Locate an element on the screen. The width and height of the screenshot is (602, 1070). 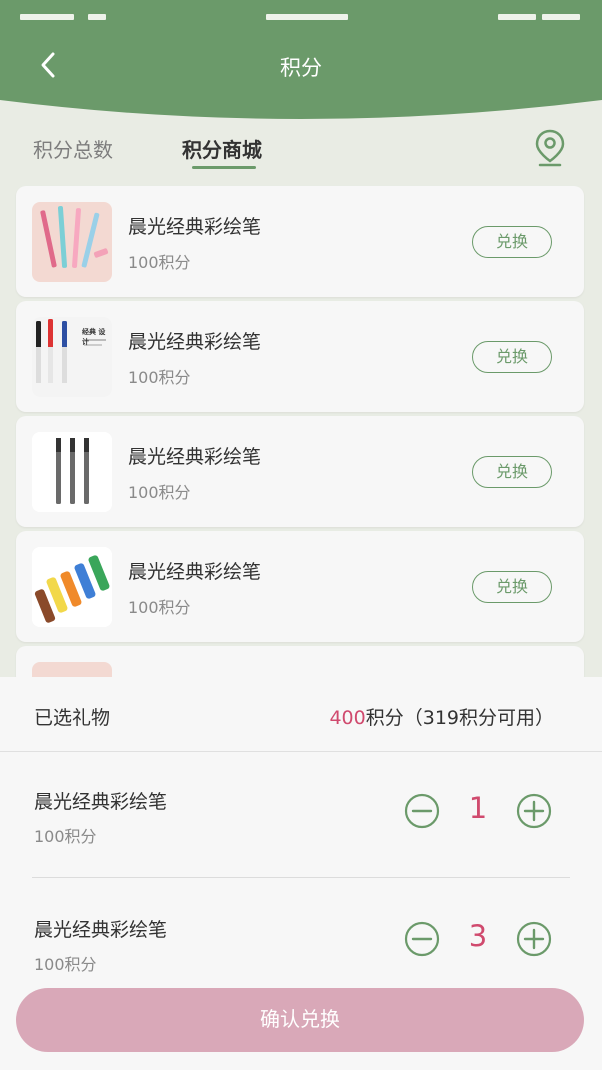
selected-item: 晨光经典彩绘笔 100积分 1 is located at coordinates (301, 851).